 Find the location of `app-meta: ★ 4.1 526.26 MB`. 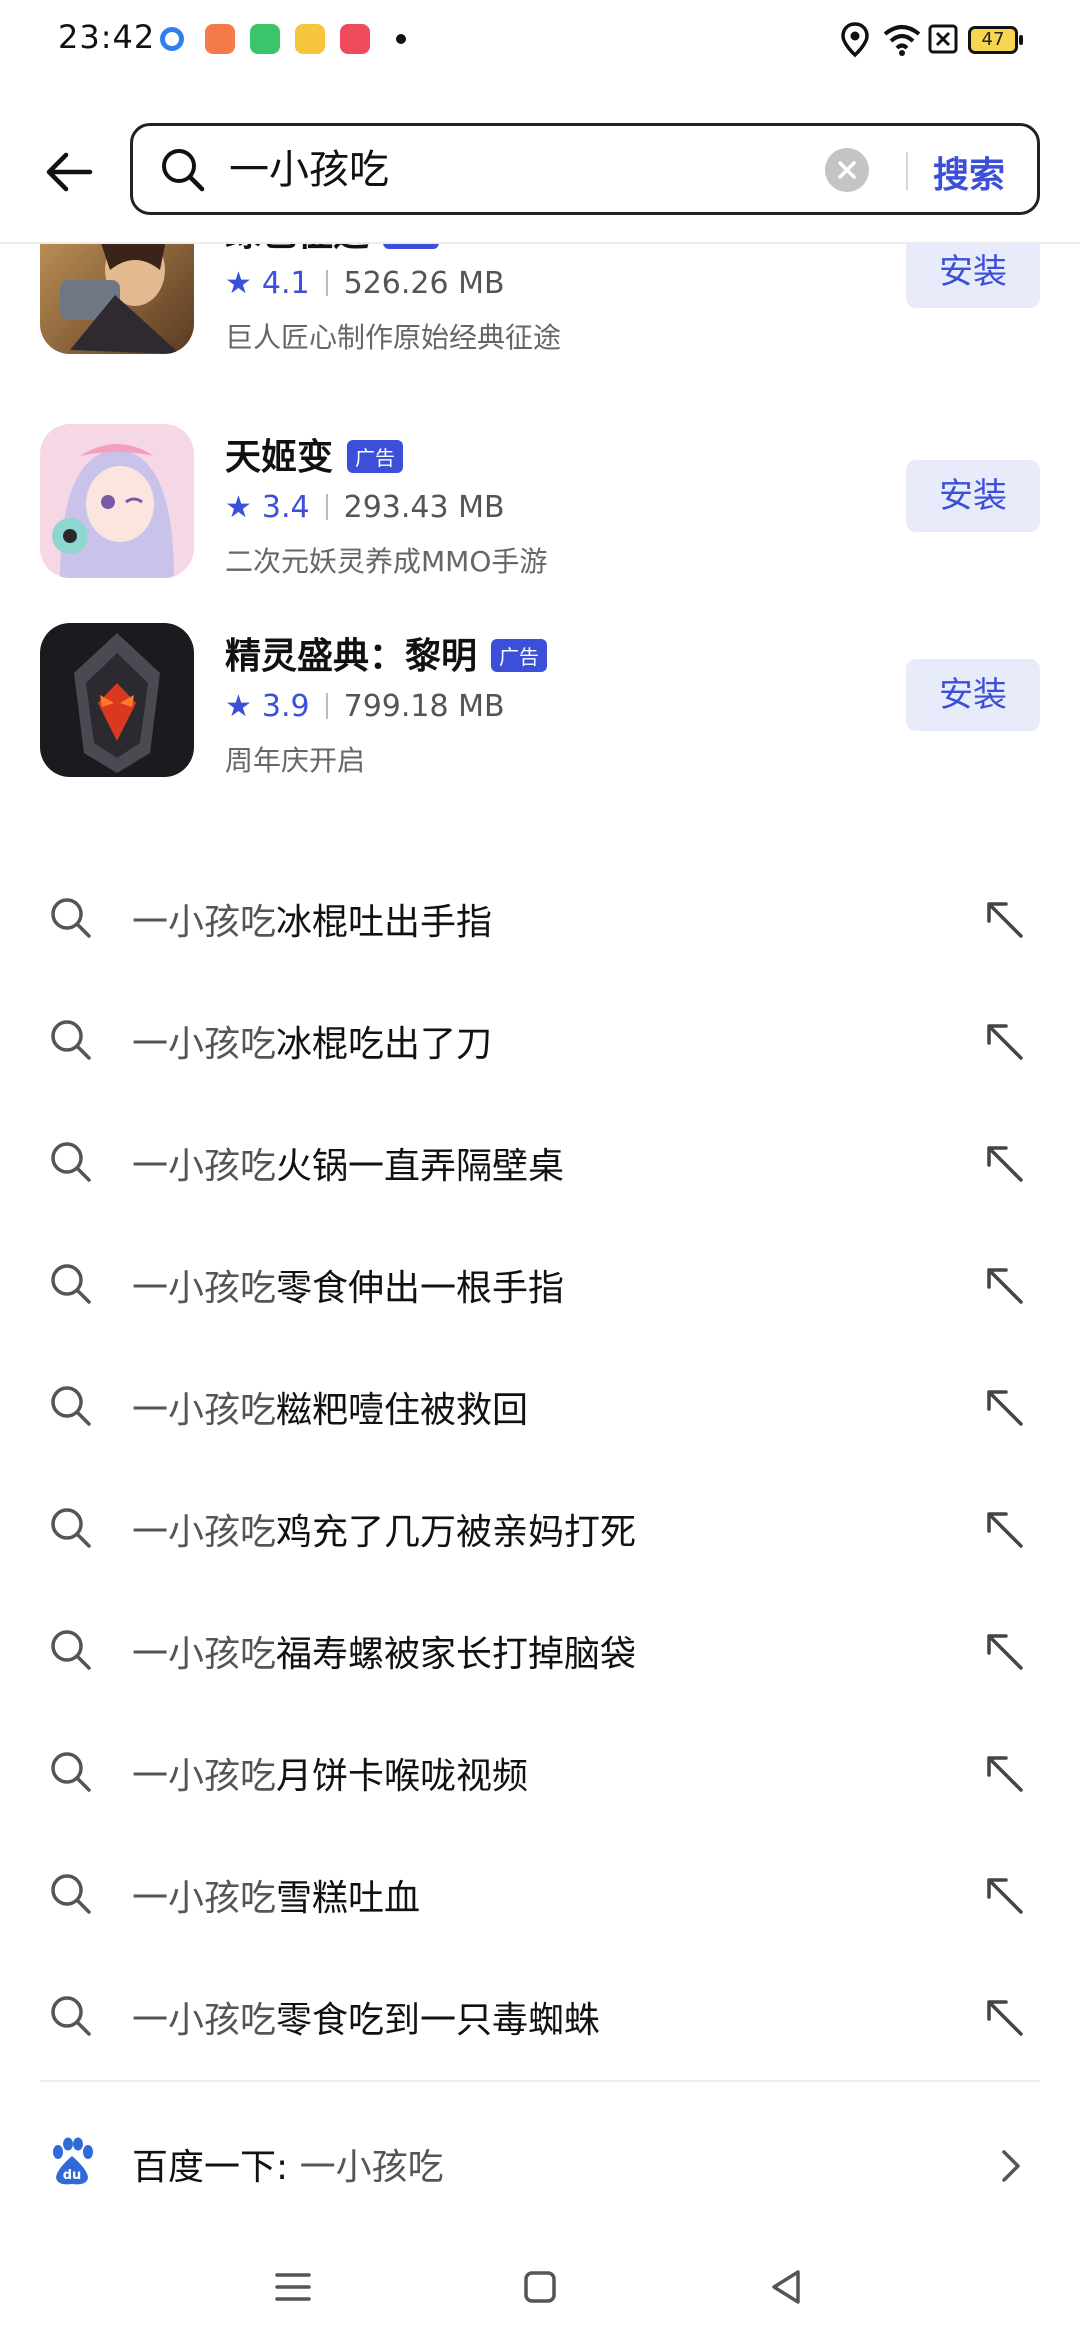

app-meta: ★ 4.1 526.26 MB is located at coordinates (365, 283).